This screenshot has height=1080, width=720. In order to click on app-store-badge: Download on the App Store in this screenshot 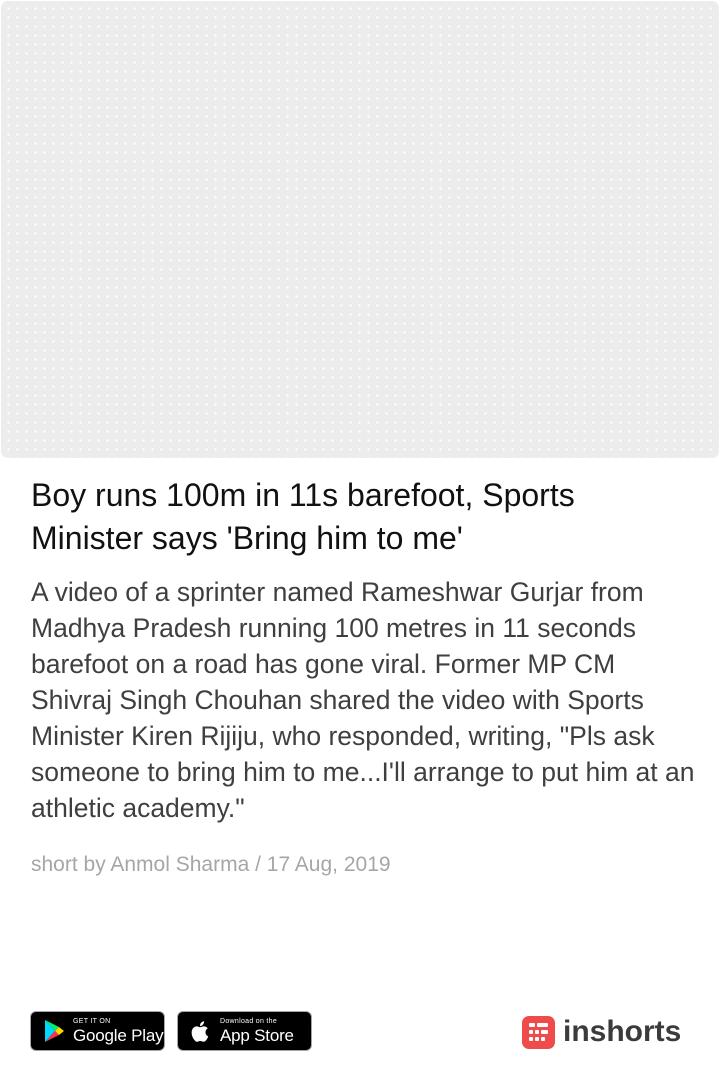, I will do `click(244, 1031)`.